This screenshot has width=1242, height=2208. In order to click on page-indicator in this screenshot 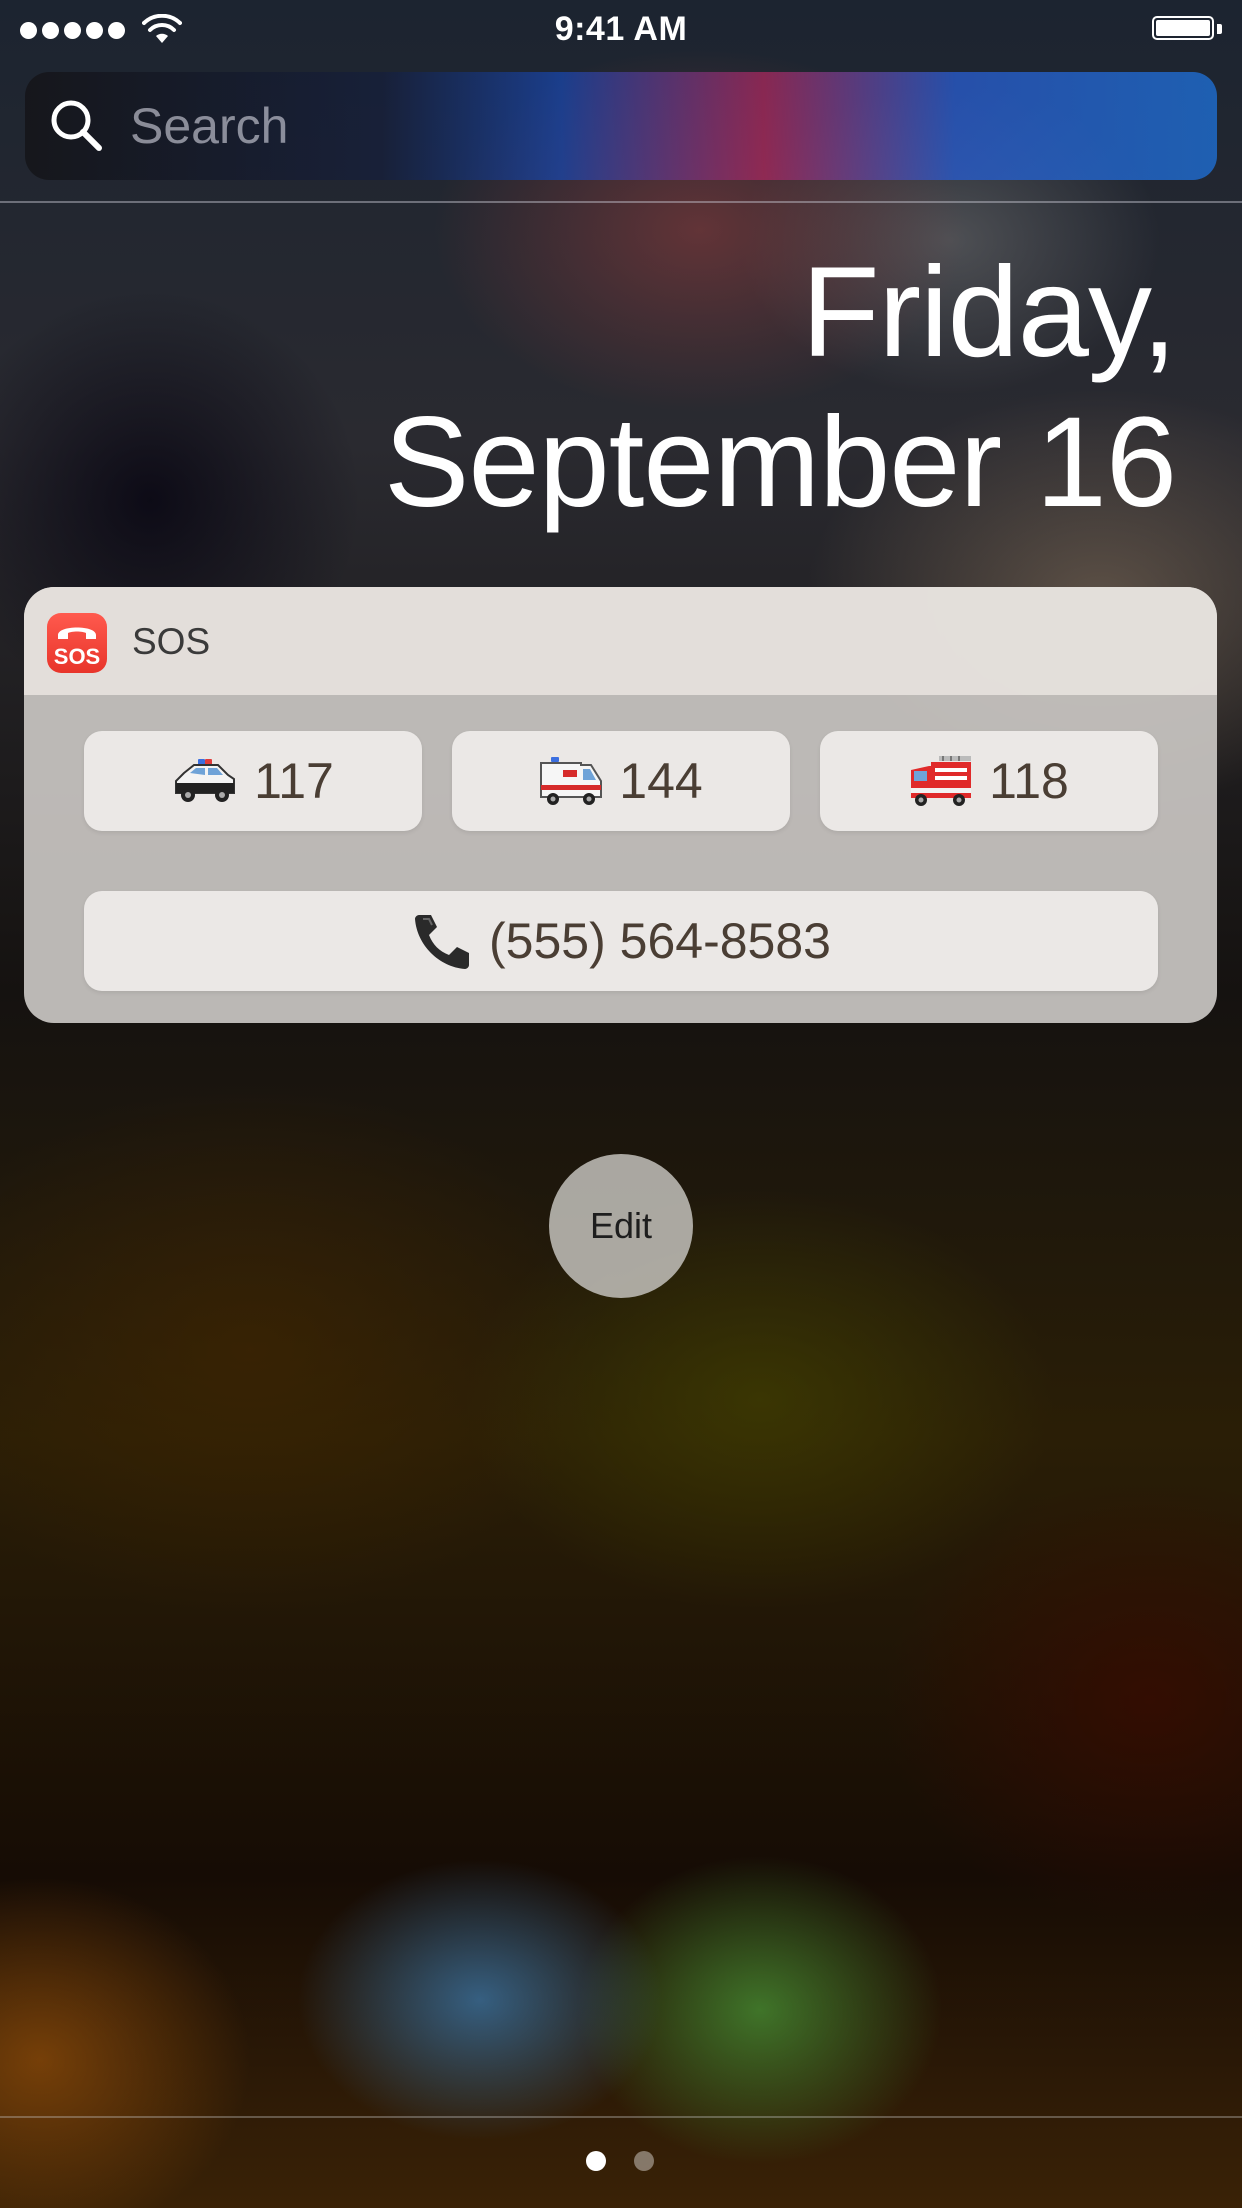, I will do `click(620, 2161)`.